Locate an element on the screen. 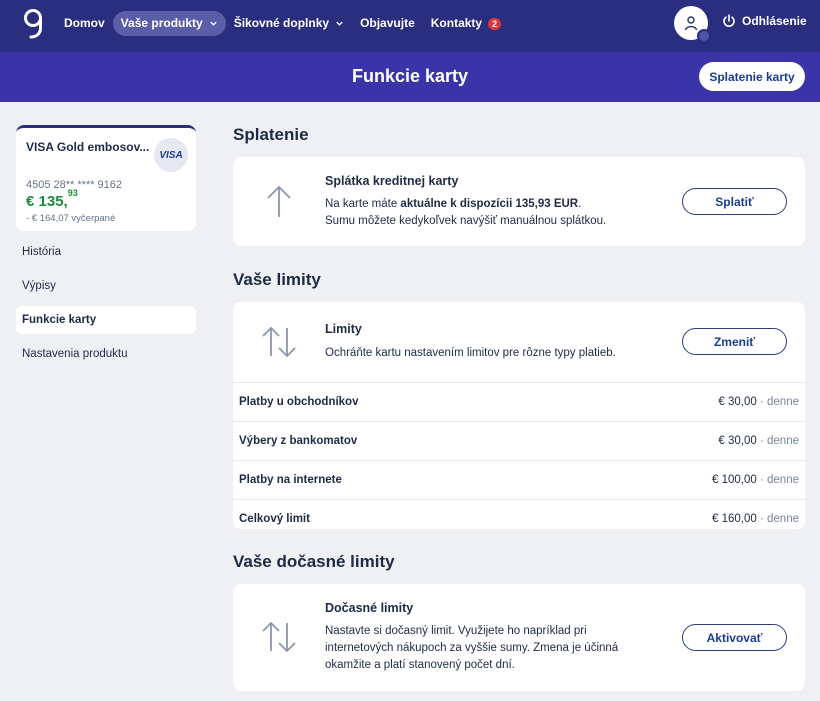 Image resolution: width=820 pixels, height=701 pixels. nav-home: Domov is located at coordinates (84, 23).